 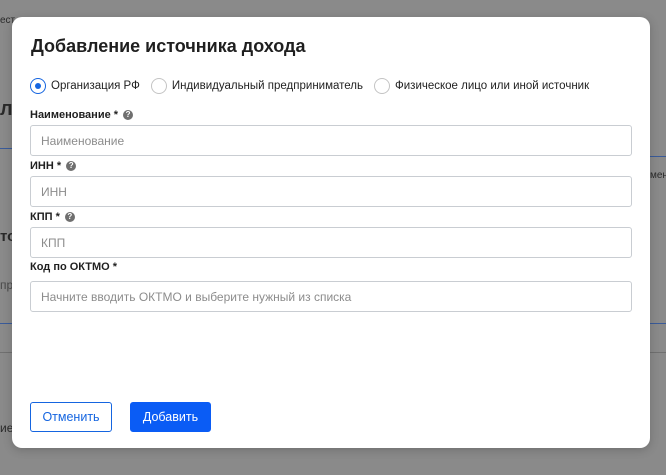 I want to click on kpp-field-label: КПП * ?, so click(x=52, y=217).